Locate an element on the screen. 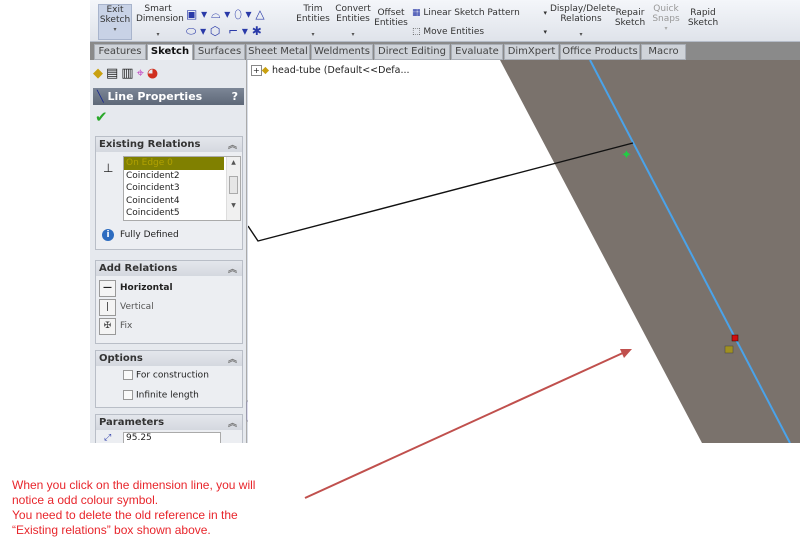  list-item: Coincident4 is located at coordinates (182, 201).